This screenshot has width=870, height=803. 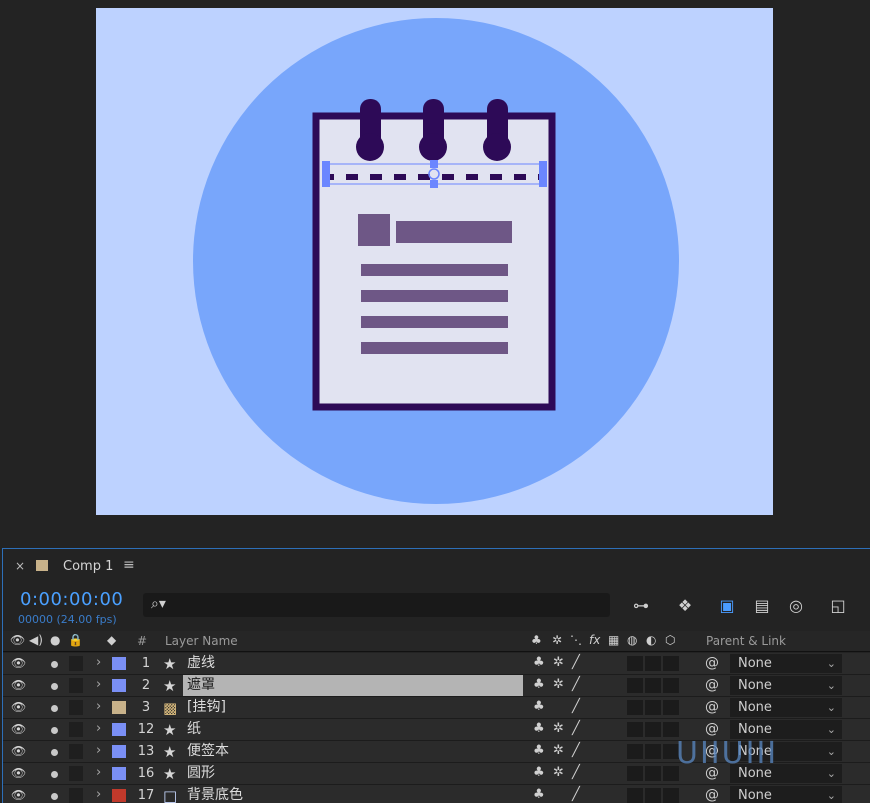 What do you see at coordinates (75, 640) in the screenshot?
I see `lock-header-icon: 🔒` at bounding box center [75, 640].